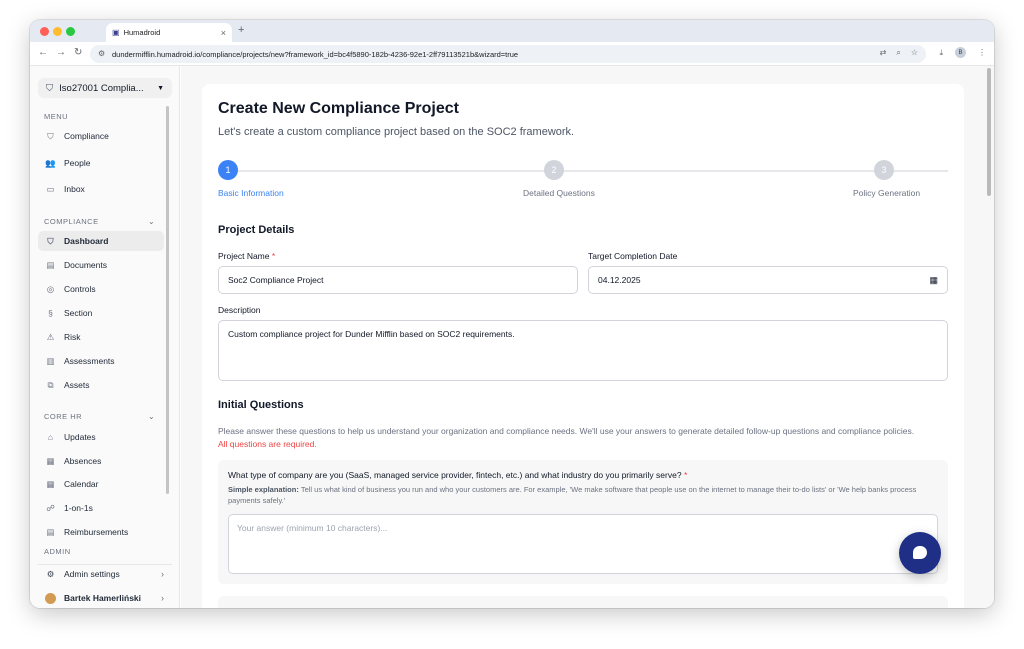 The width and height of the screenshot is (1024, 649). I want to click on minimize-window-button, so click(57, 31).